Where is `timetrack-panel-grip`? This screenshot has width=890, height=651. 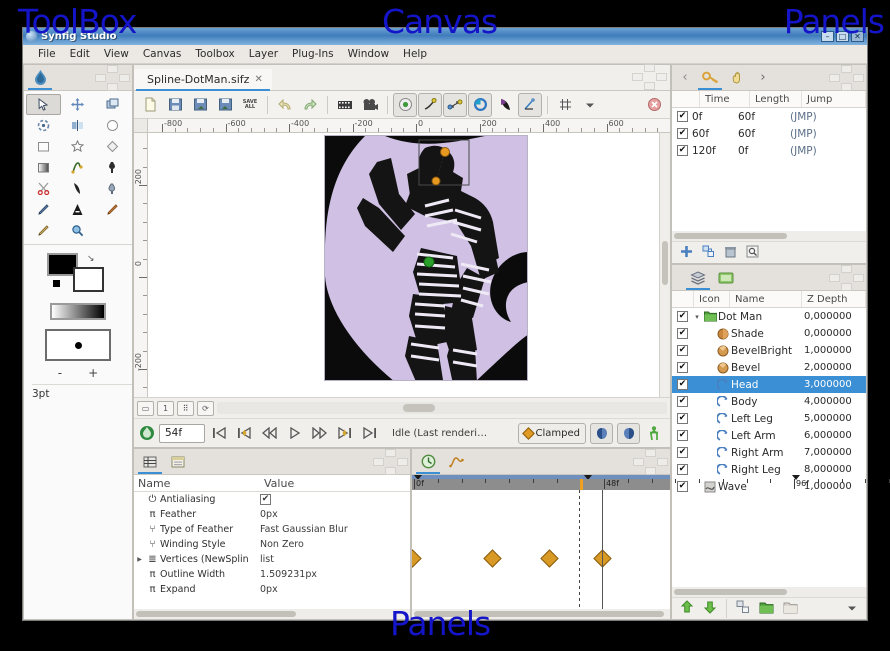
timetrack-panel-grip is located at coordinates (650, 461).